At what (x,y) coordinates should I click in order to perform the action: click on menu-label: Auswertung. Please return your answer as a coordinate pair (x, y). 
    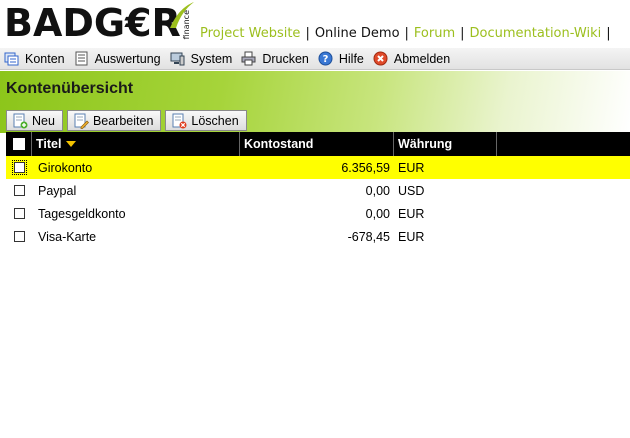
    Looking at the image, I should click on (127, 58).